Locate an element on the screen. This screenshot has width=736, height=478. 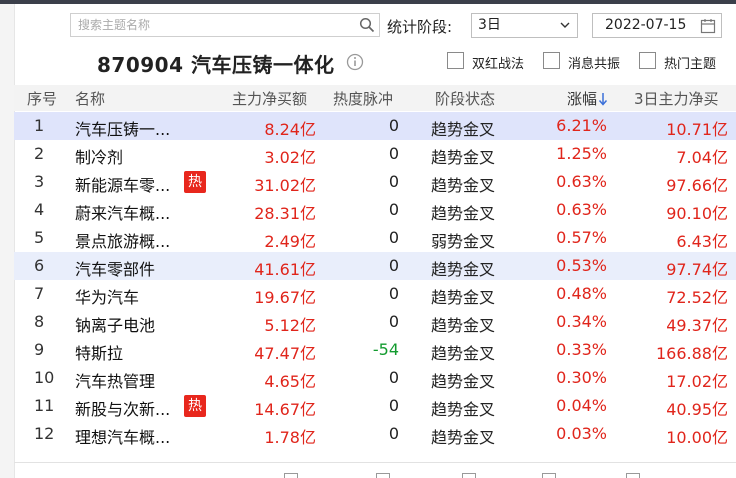
row-3d-net-buy: 10.00亿 is located at coordinates (697, 437).